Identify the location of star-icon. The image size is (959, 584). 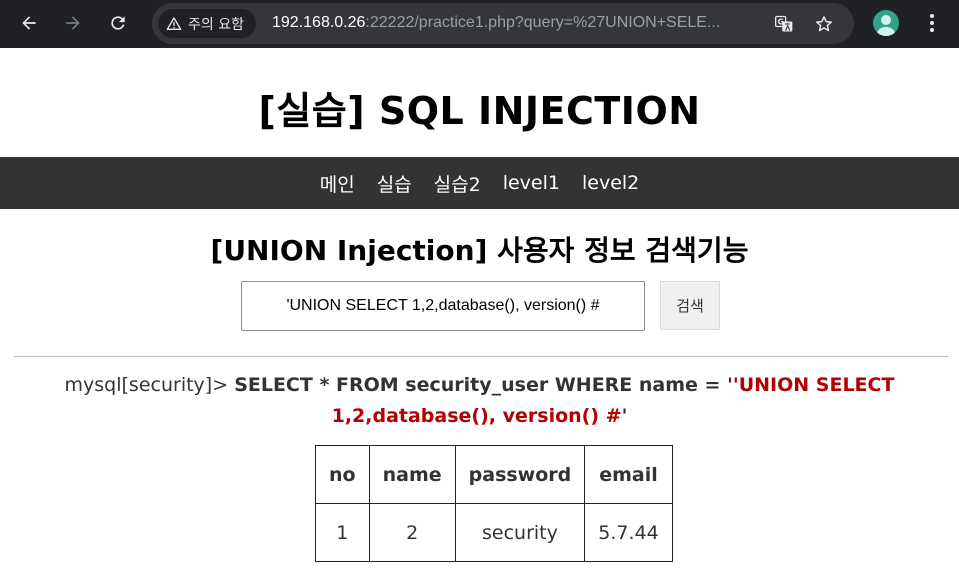
(824, 24).